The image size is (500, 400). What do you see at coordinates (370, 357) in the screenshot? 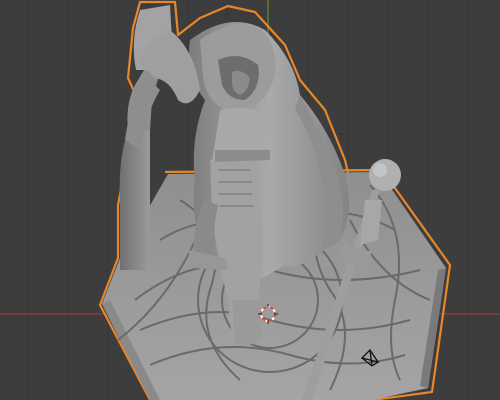
I see `light-icon` at bounding box center [370, 357].